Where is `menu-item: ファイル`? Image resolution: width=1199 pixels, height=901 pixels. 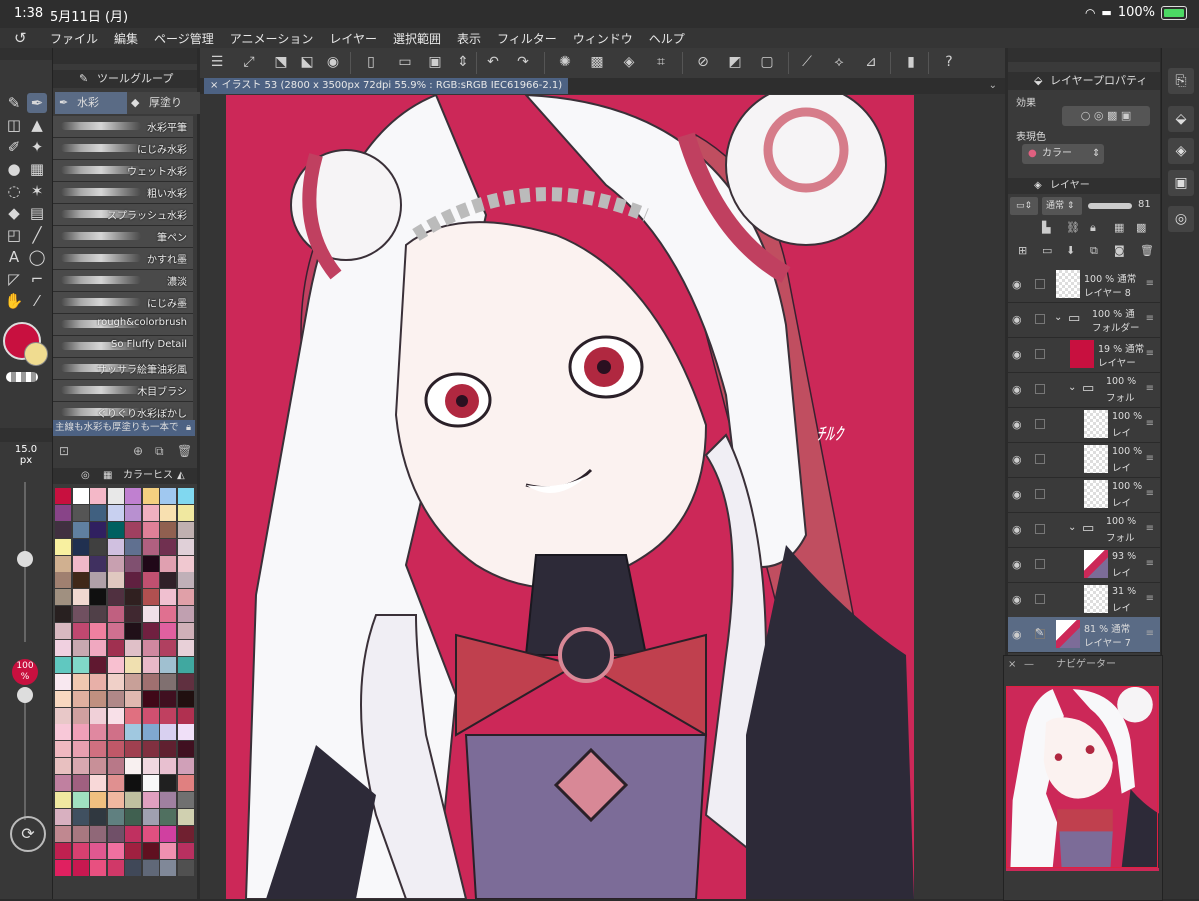
menu-item: ファイル is located at coordinates (74, 38).